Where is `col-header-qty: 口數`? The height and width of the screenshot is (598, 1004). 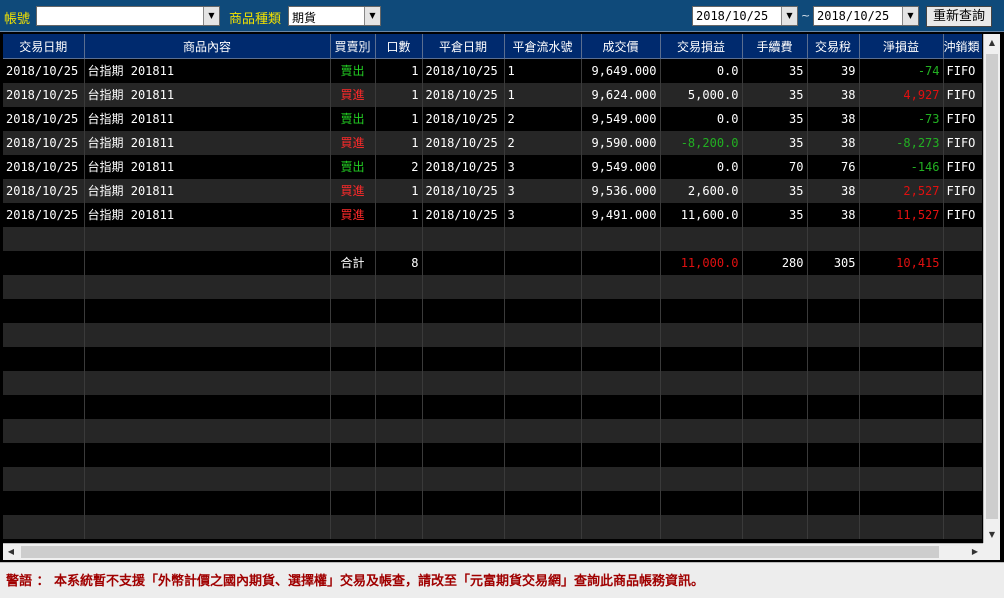
col-header-qty: 口數 is located at coordinates (399, 46).